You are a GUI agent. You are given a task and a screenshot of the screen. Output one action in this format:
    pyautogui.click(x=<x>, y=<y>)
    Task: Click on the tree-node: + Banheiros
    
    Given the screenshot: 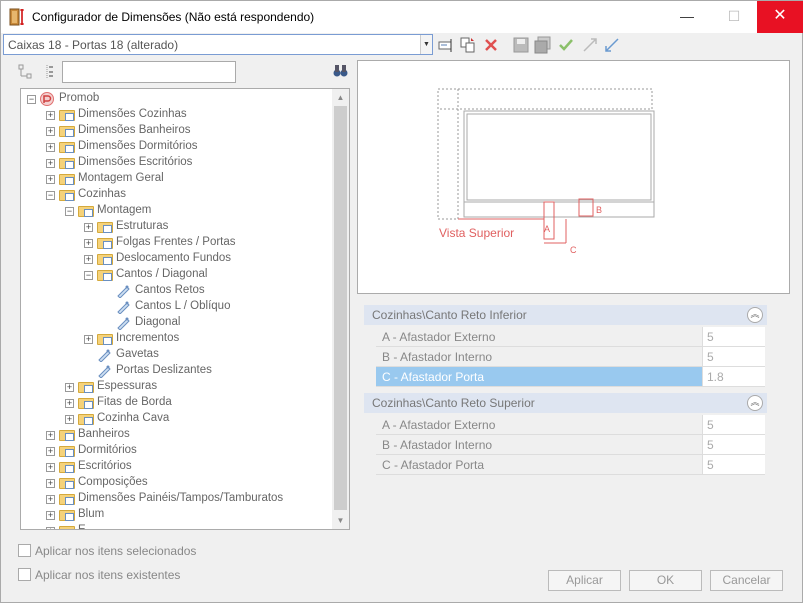 What is the action you would take?
    pyautogui.click(x=176, y=435)
    